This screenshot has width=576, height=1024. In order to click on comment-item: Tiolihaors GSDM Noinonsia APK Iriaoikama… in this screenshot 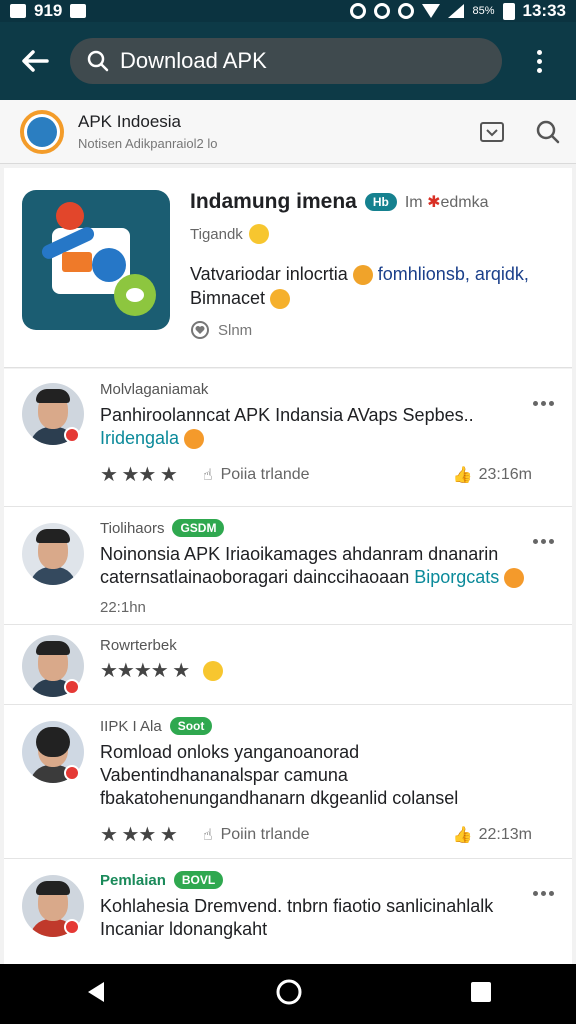, I will do `click(288, 566)`.